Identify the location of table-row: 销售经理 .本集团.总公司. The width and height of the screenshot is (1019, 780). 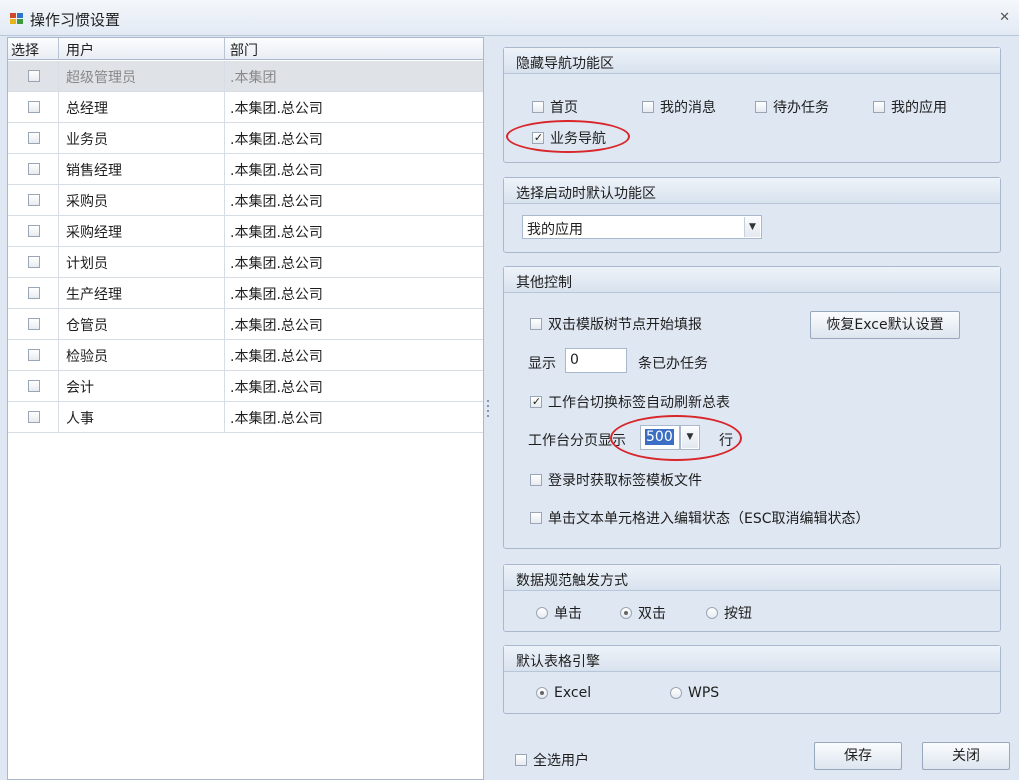
(245, 169).